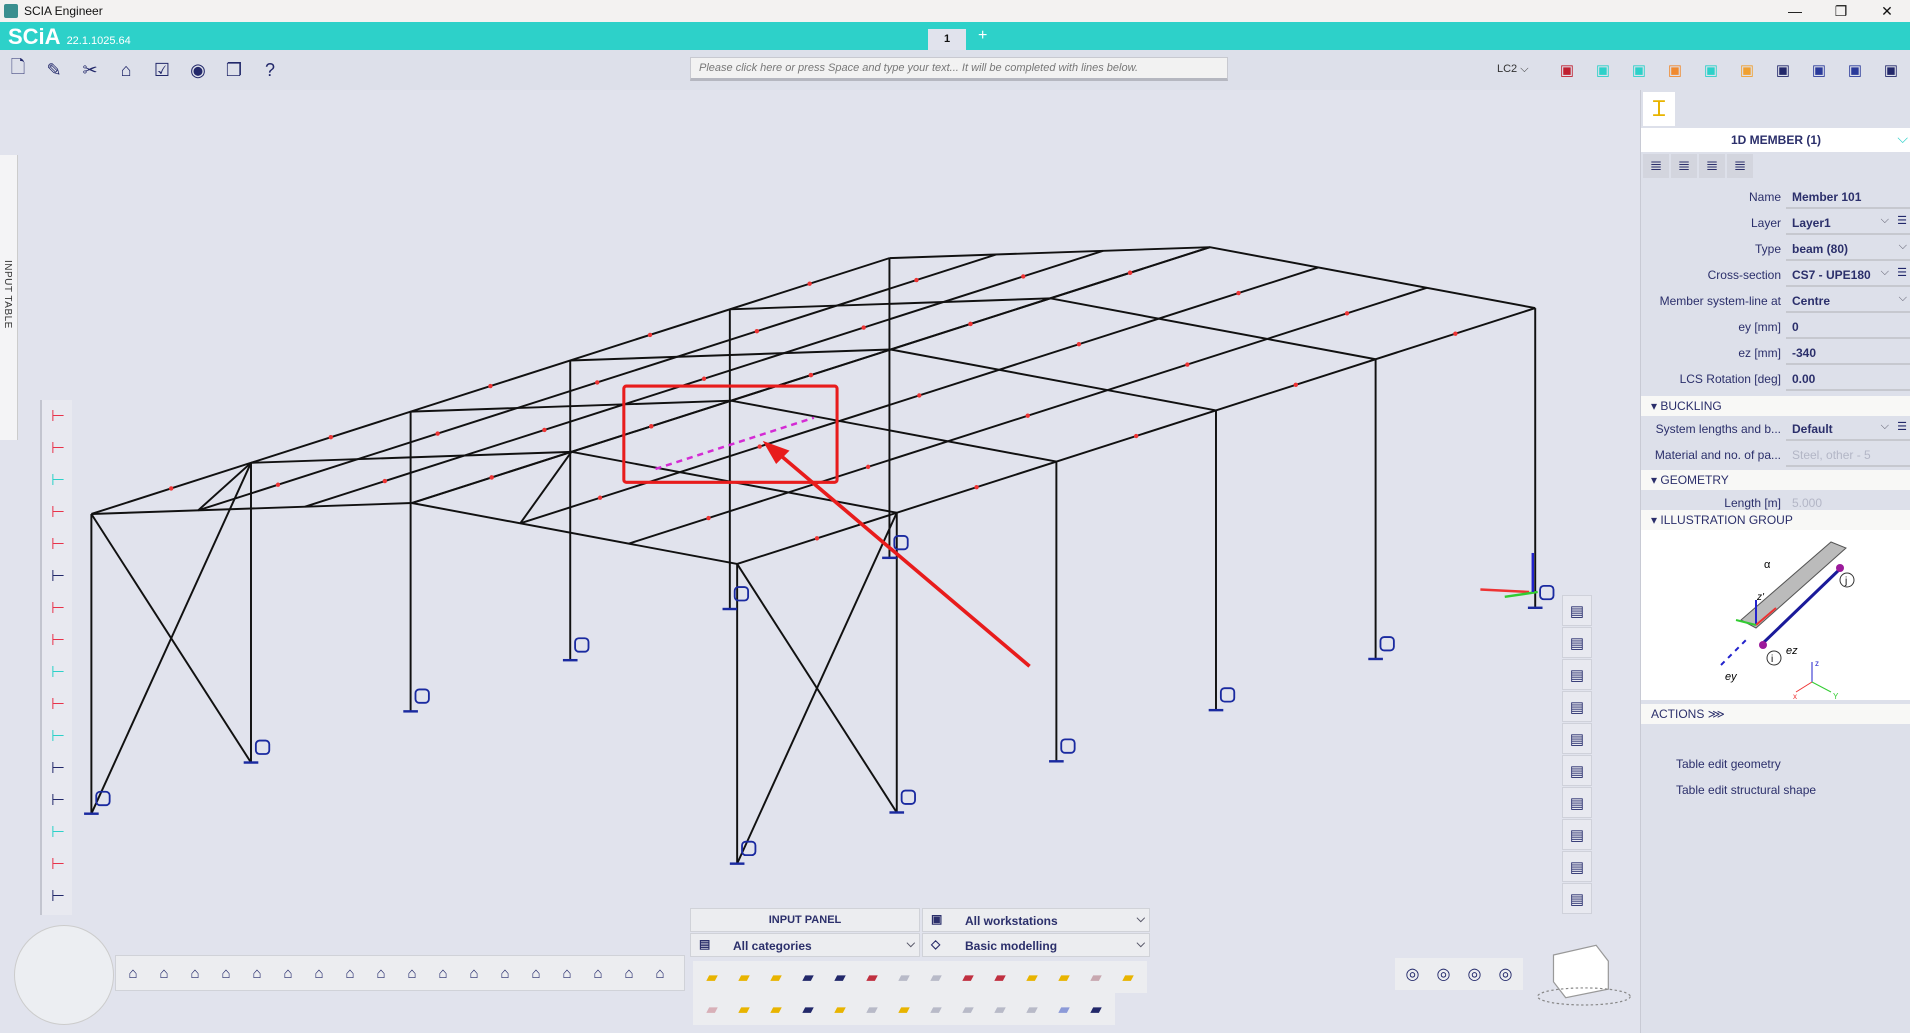 The image size is (1910, 1033). Describe the element at coordinates (840, 1009) in the screenshot. I see `line-load-icon: ▰` at that location.